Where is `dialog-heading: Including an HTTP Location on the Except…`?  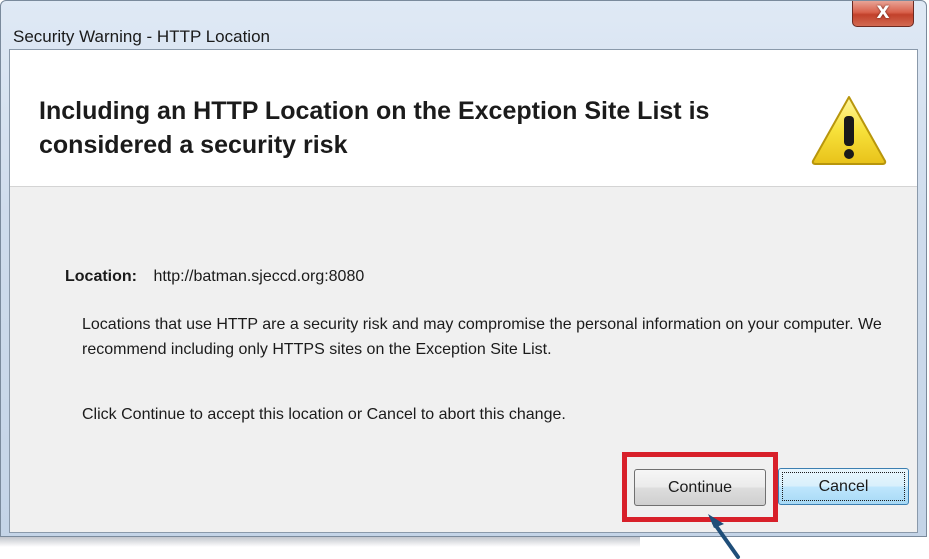 dialog-heading: Including an HTTP Location on the Except… is located at coordinates (374, 128).